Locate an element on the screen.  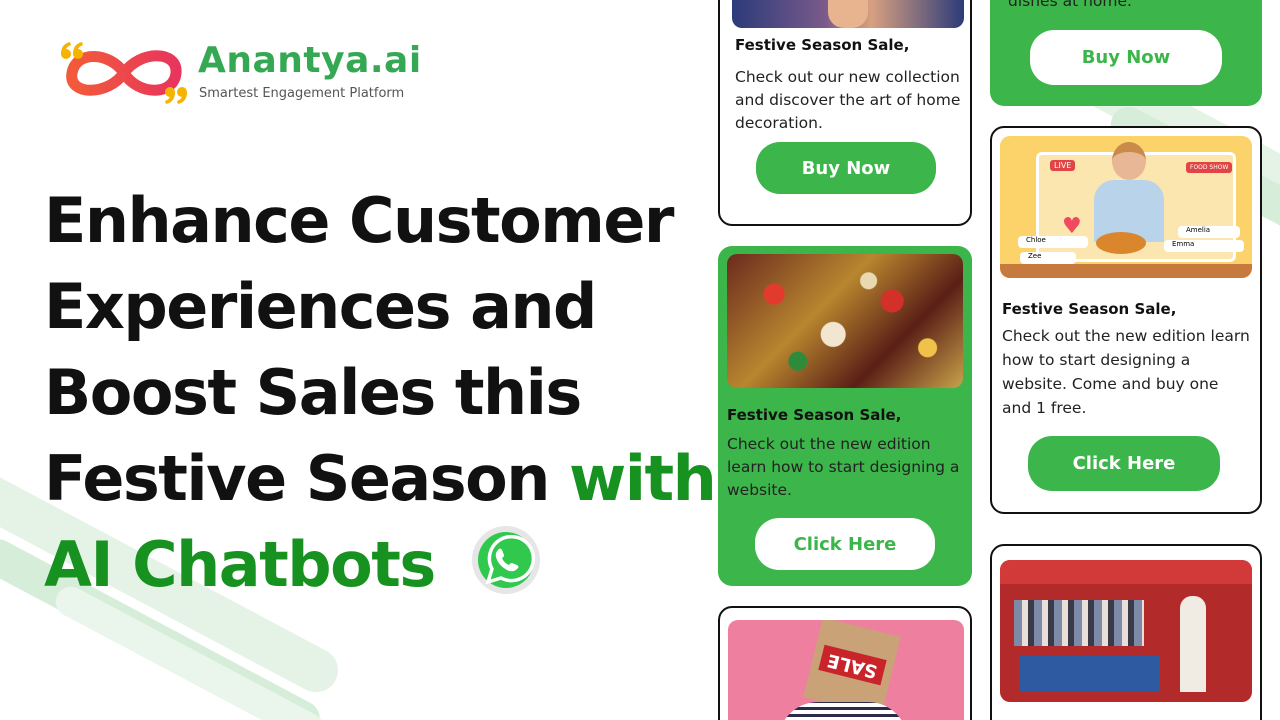
presenter-head is located at coordinates (1129, 161).